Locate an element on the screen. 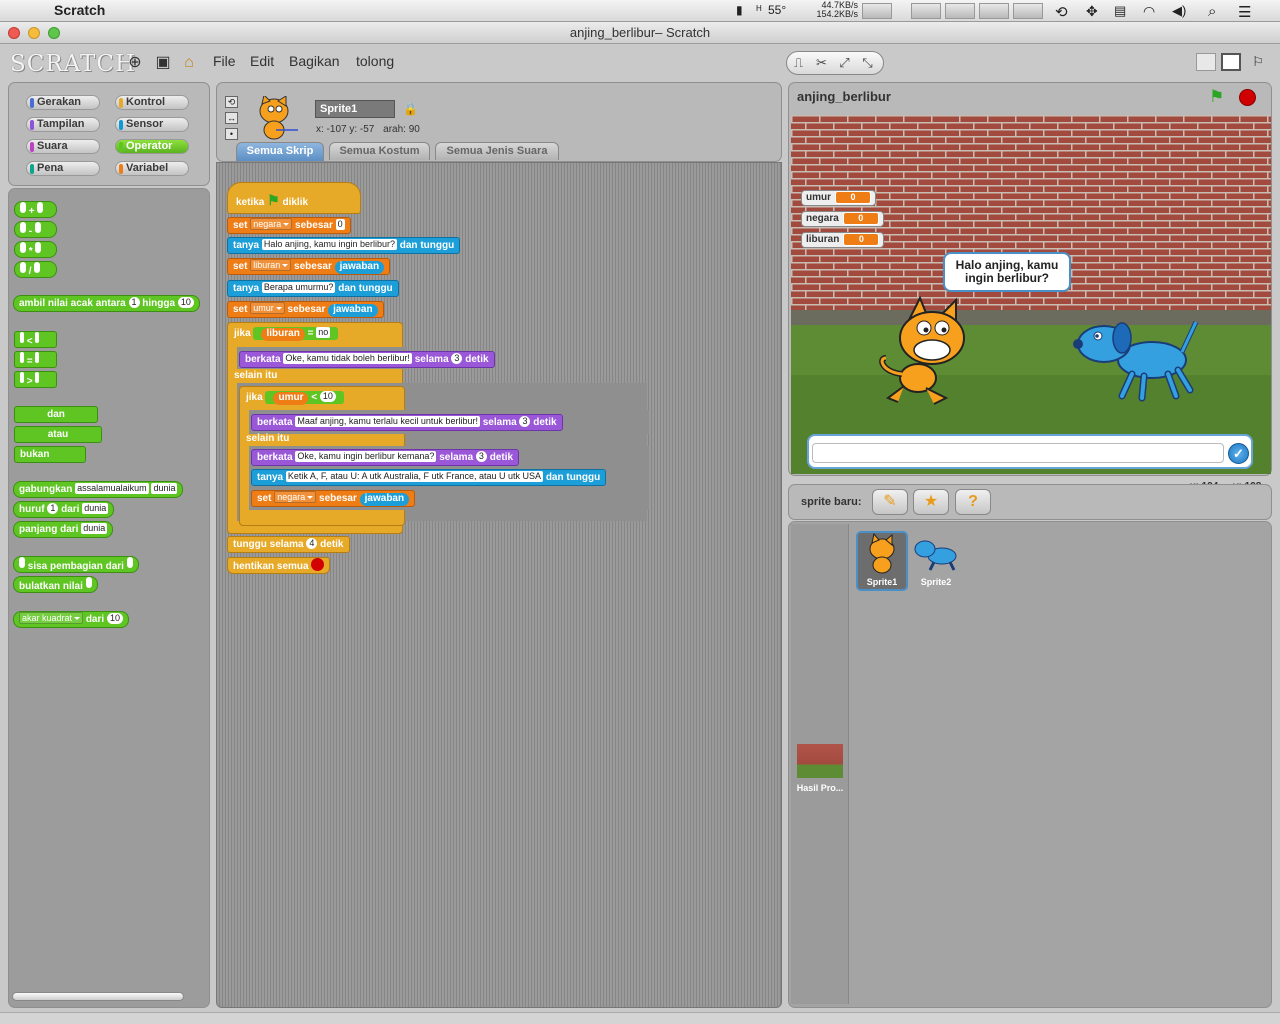  equals-block: = is located at coordinates (35, 359).